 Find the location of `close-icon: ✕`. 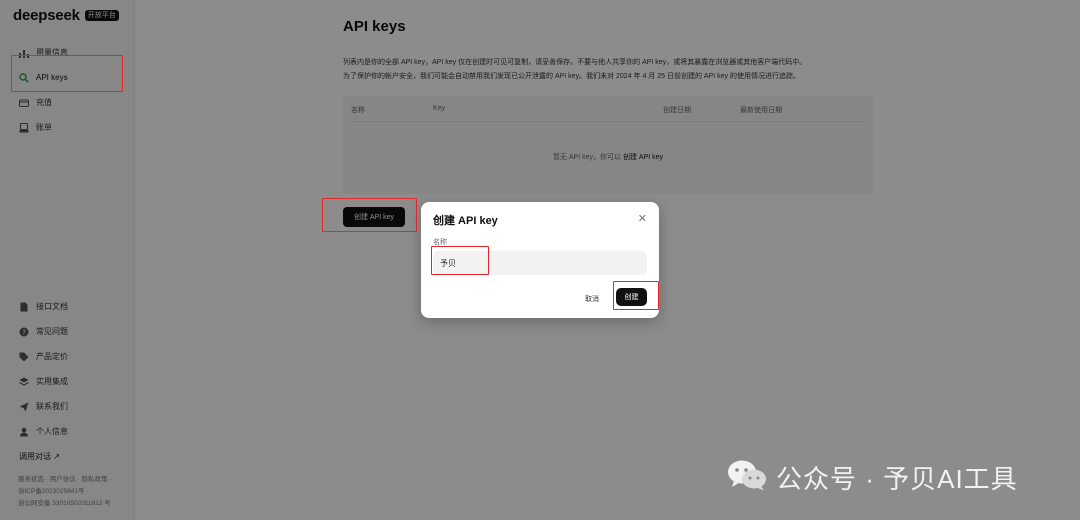

close-icon: ✕ is located at coordinates (642, 218).